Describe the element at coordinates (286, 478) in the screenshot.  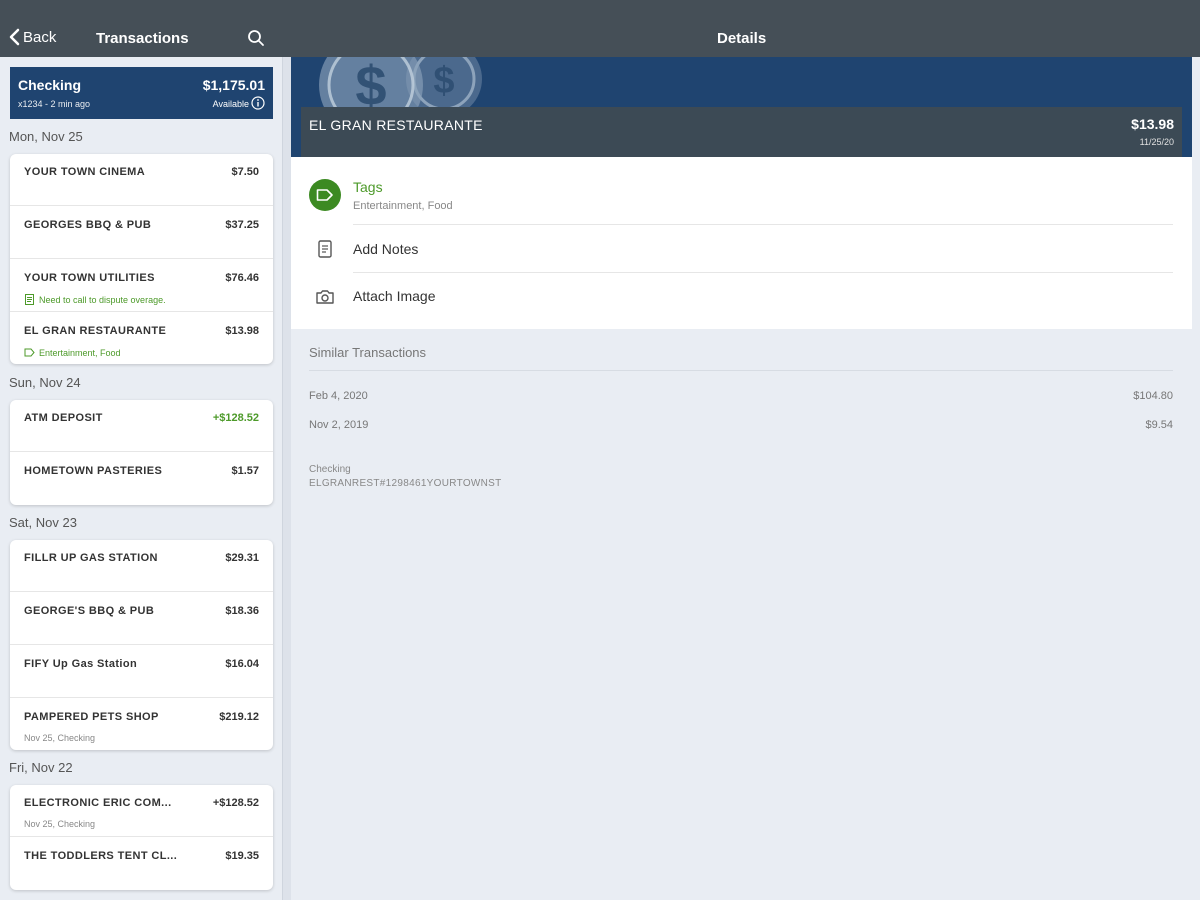
I see `pane-divider` at that location.